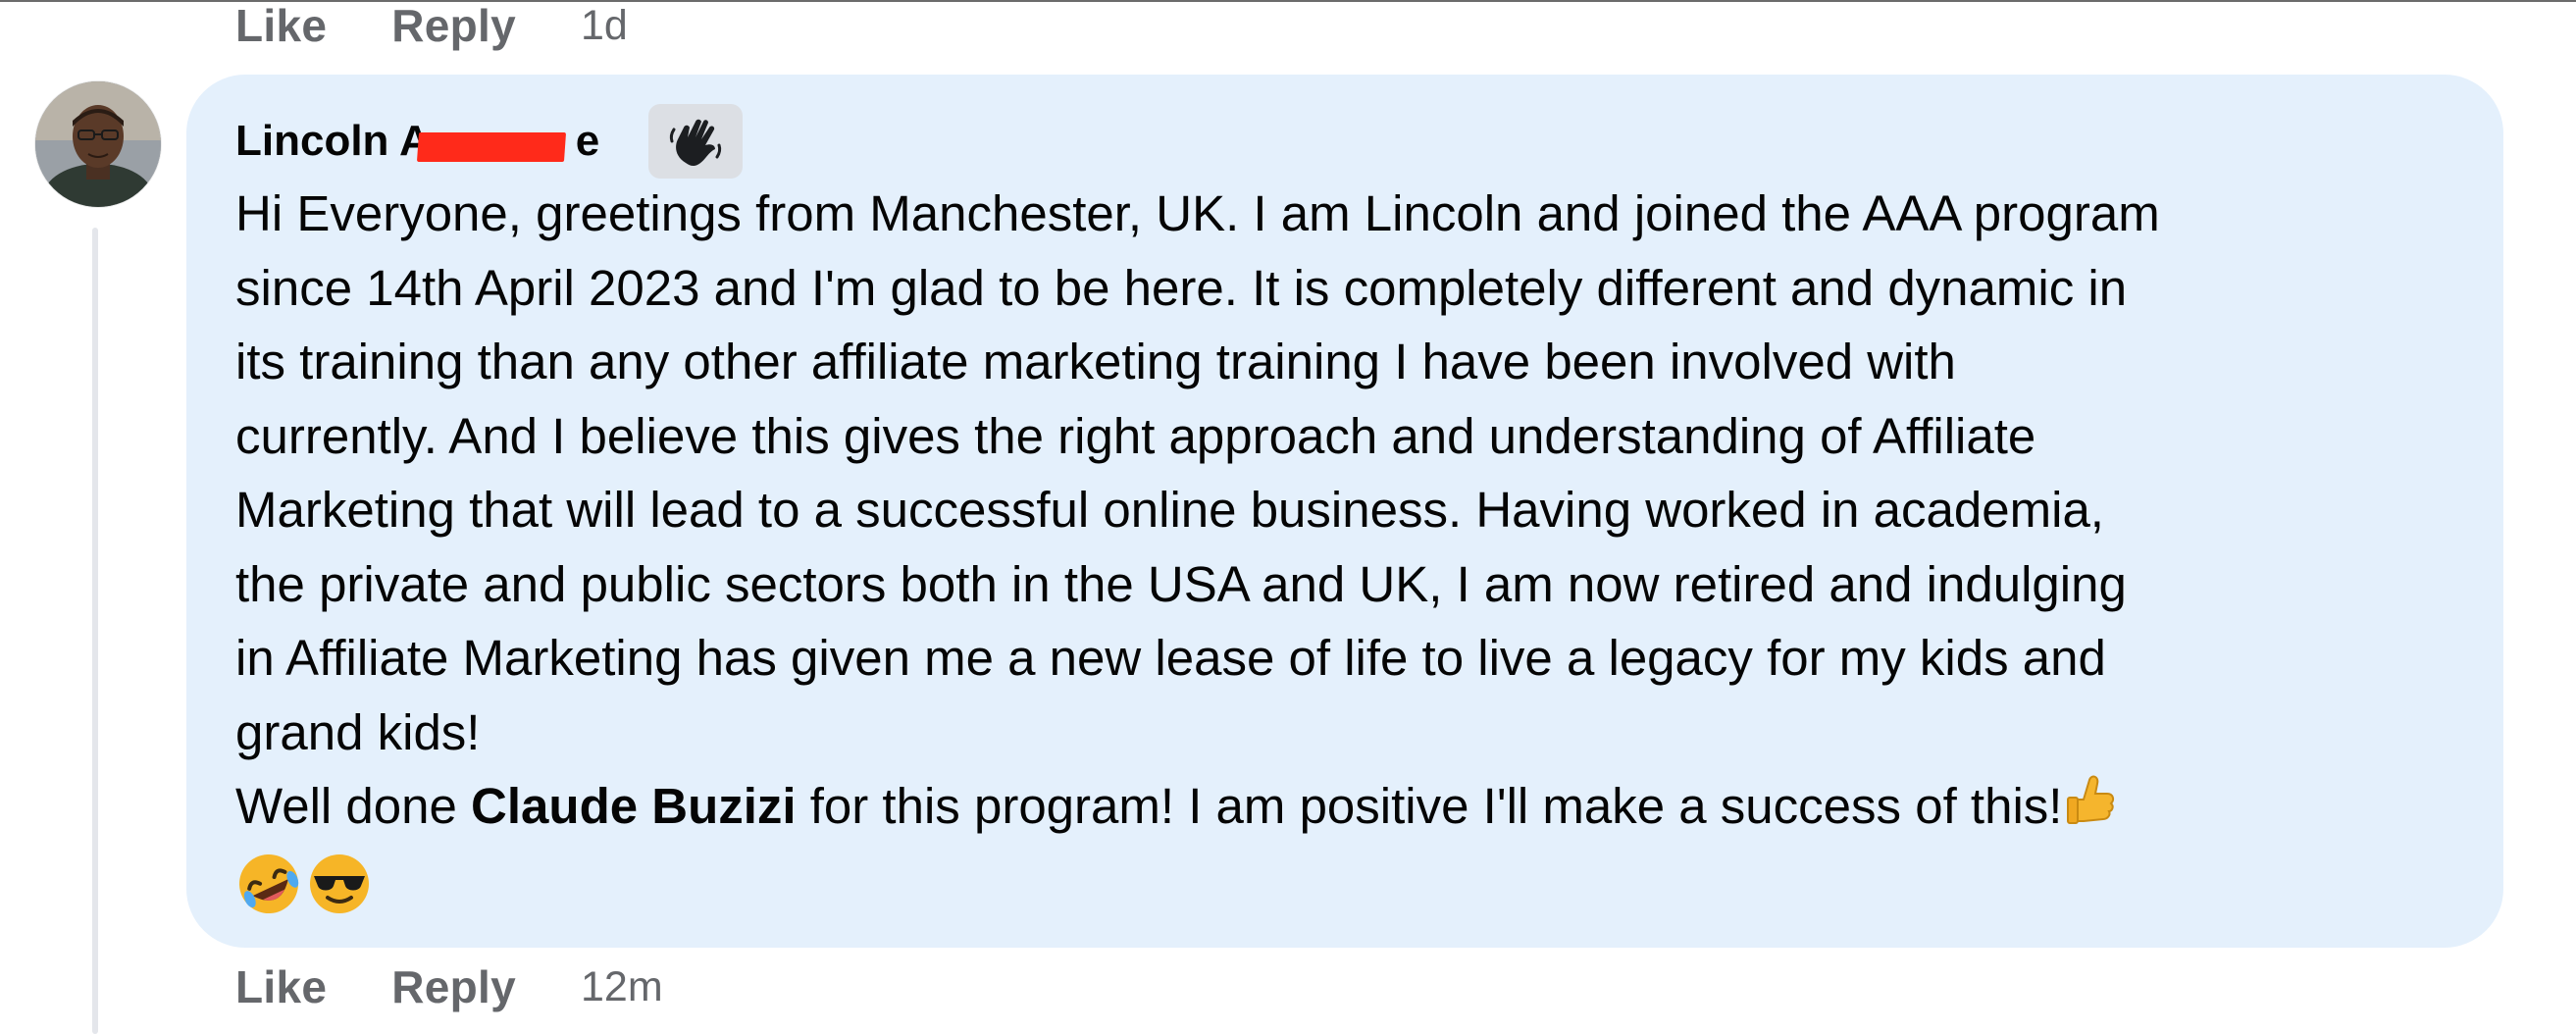  Describe the element at coordinates (491, 147) in the screenshot. I see `redaction-mark` at that location.